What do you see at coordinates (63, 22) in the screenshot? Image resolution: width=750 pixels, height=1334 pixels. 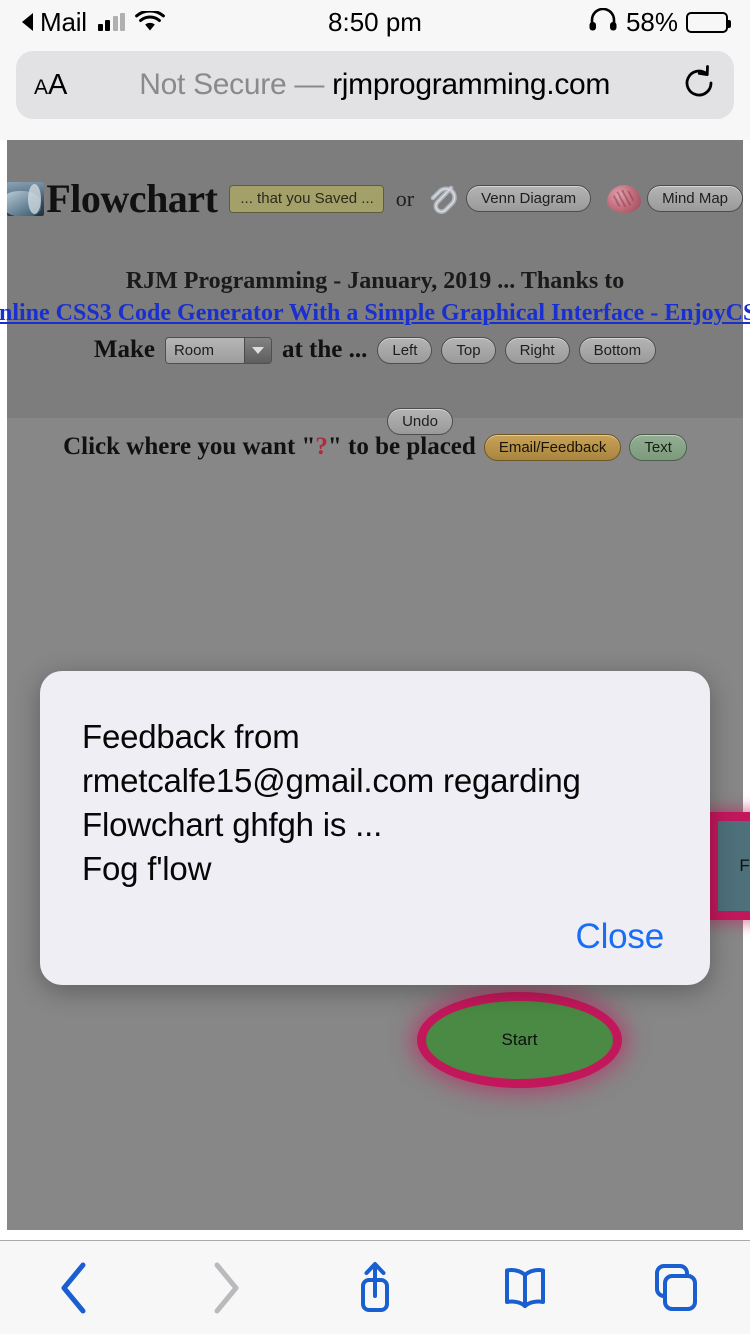 I see `back-app-label: Mail` at bounding box center [63, 22].